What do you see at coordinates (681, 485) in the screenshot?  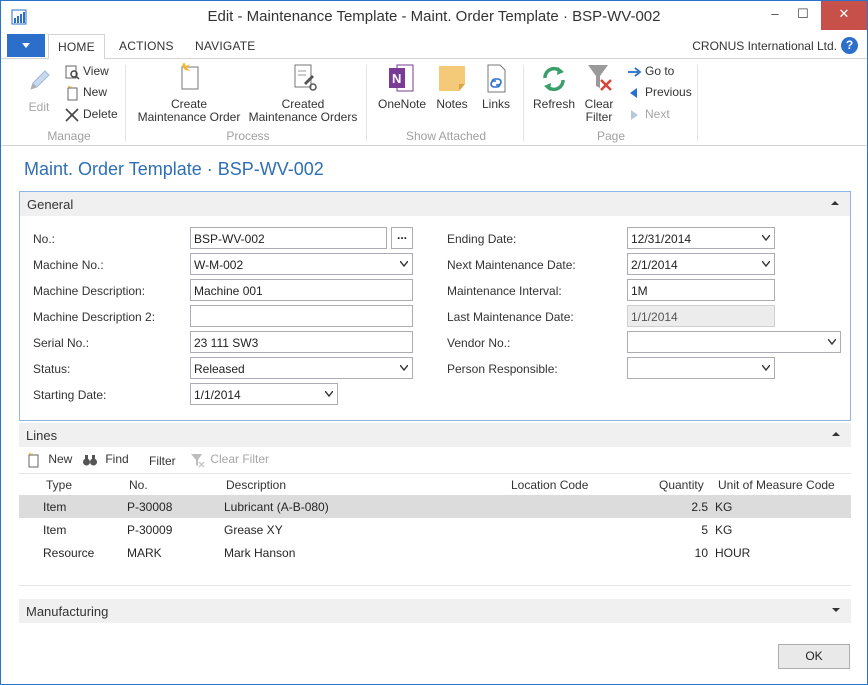 I see `column-header-quantity: Quantity` at bounding box center [681, 485].